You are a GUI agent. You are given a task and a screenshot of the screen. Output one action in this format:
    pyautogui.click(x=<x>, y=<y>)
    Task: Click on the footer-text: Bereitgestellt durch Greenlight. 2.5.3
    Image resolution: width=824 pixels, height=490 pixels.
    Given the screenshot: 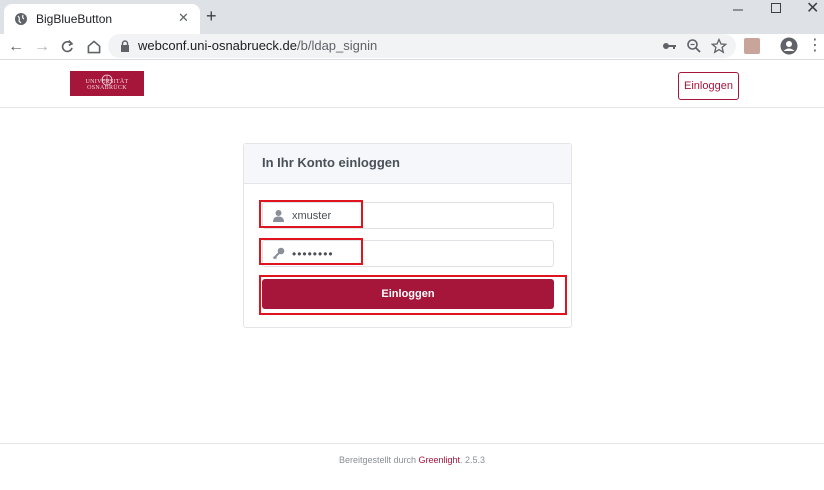 What is the action you would take?
    pyautogui.click(x=412, y=460)
    